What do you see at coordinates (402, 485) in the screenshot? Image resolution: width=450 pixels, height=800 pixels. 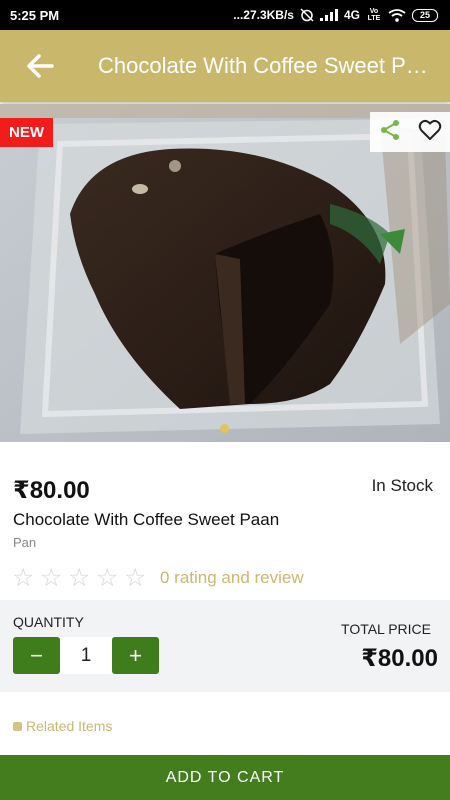 I see `stock-status: In Stock` at bounding box center [402, 485].